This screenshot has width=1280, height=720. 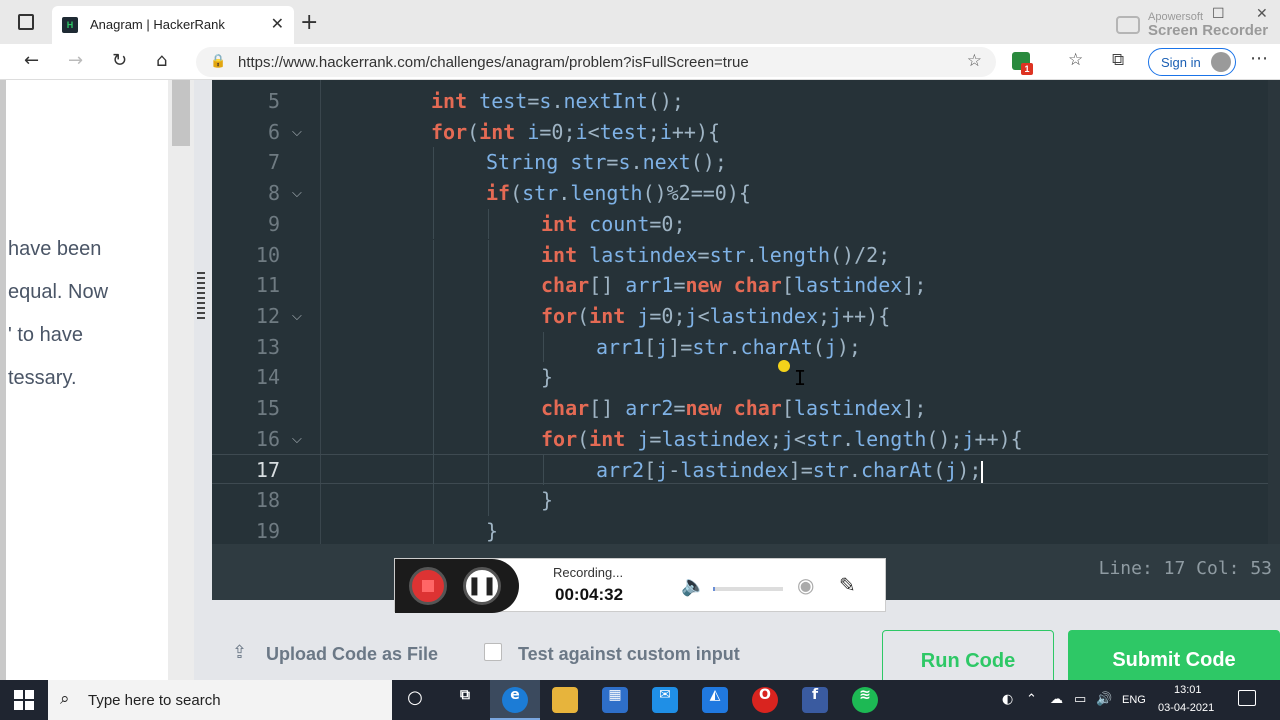 I want to click on battery-icon: ▭, so click(x=1080, y=699).